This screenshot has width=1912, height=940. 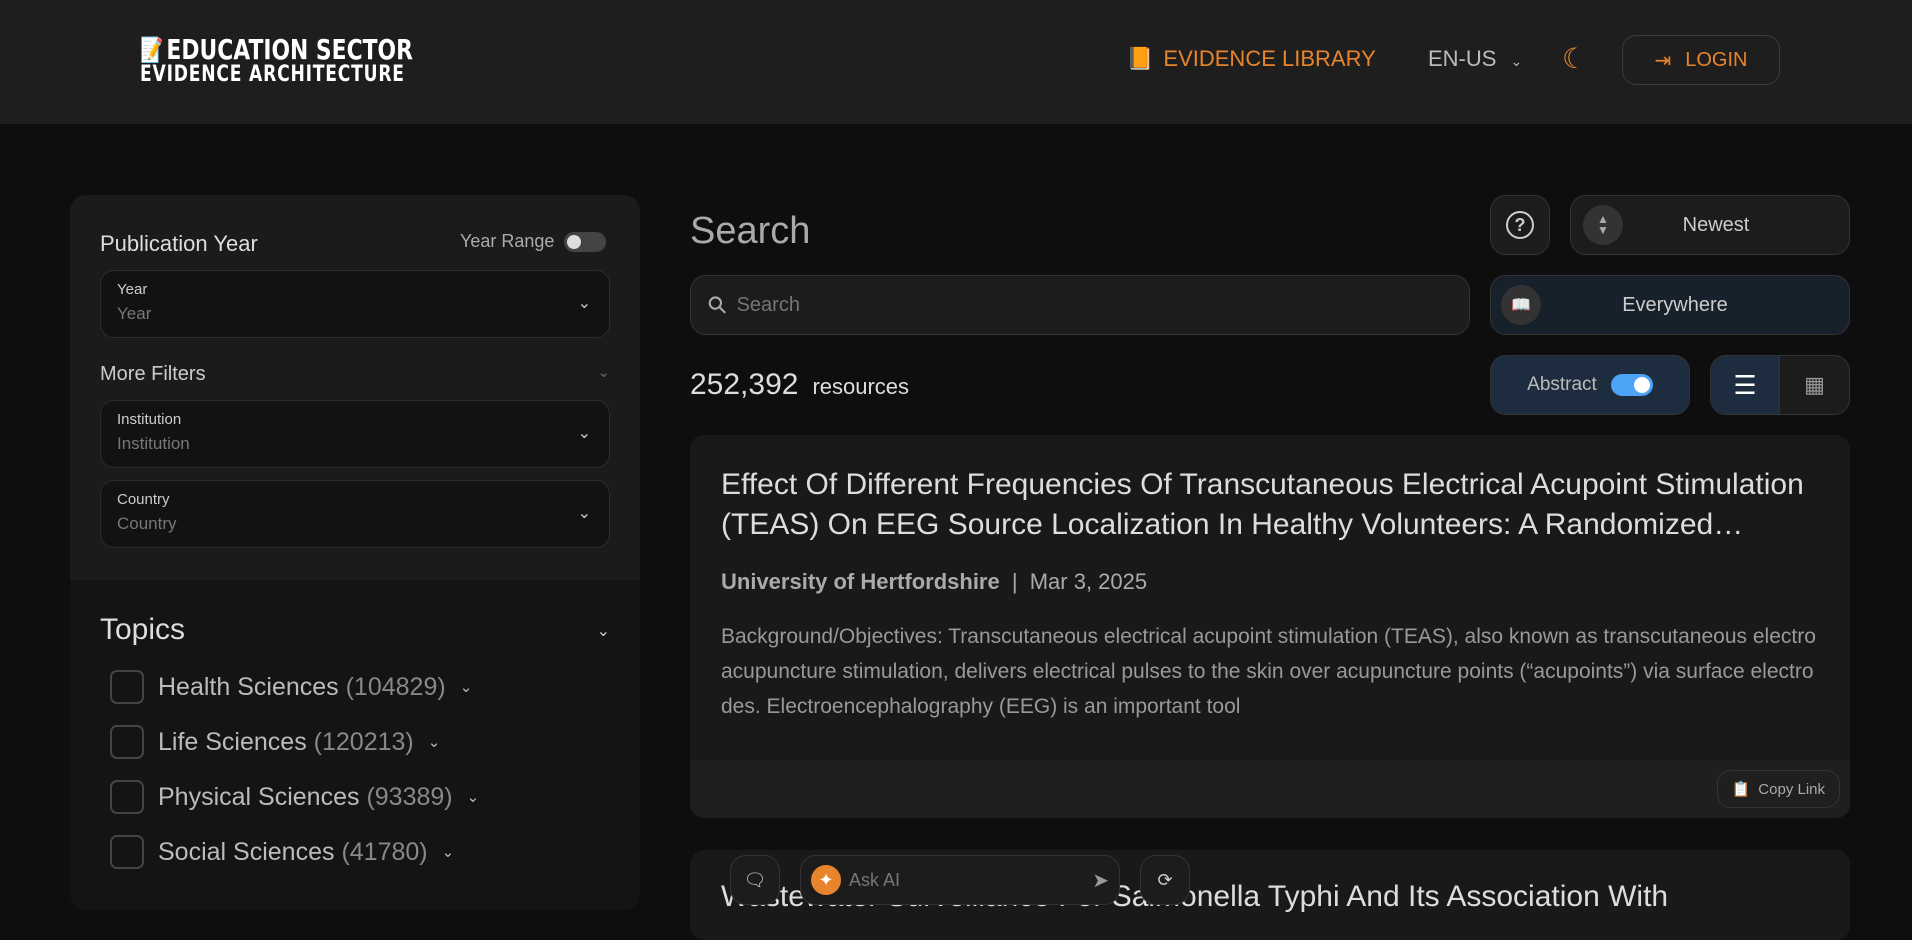 What do you see at coordinates (1778, 789) in the screenshot?
I see `copy-link-button: 📋 Copy Link` at bounding box center [1778, 789].